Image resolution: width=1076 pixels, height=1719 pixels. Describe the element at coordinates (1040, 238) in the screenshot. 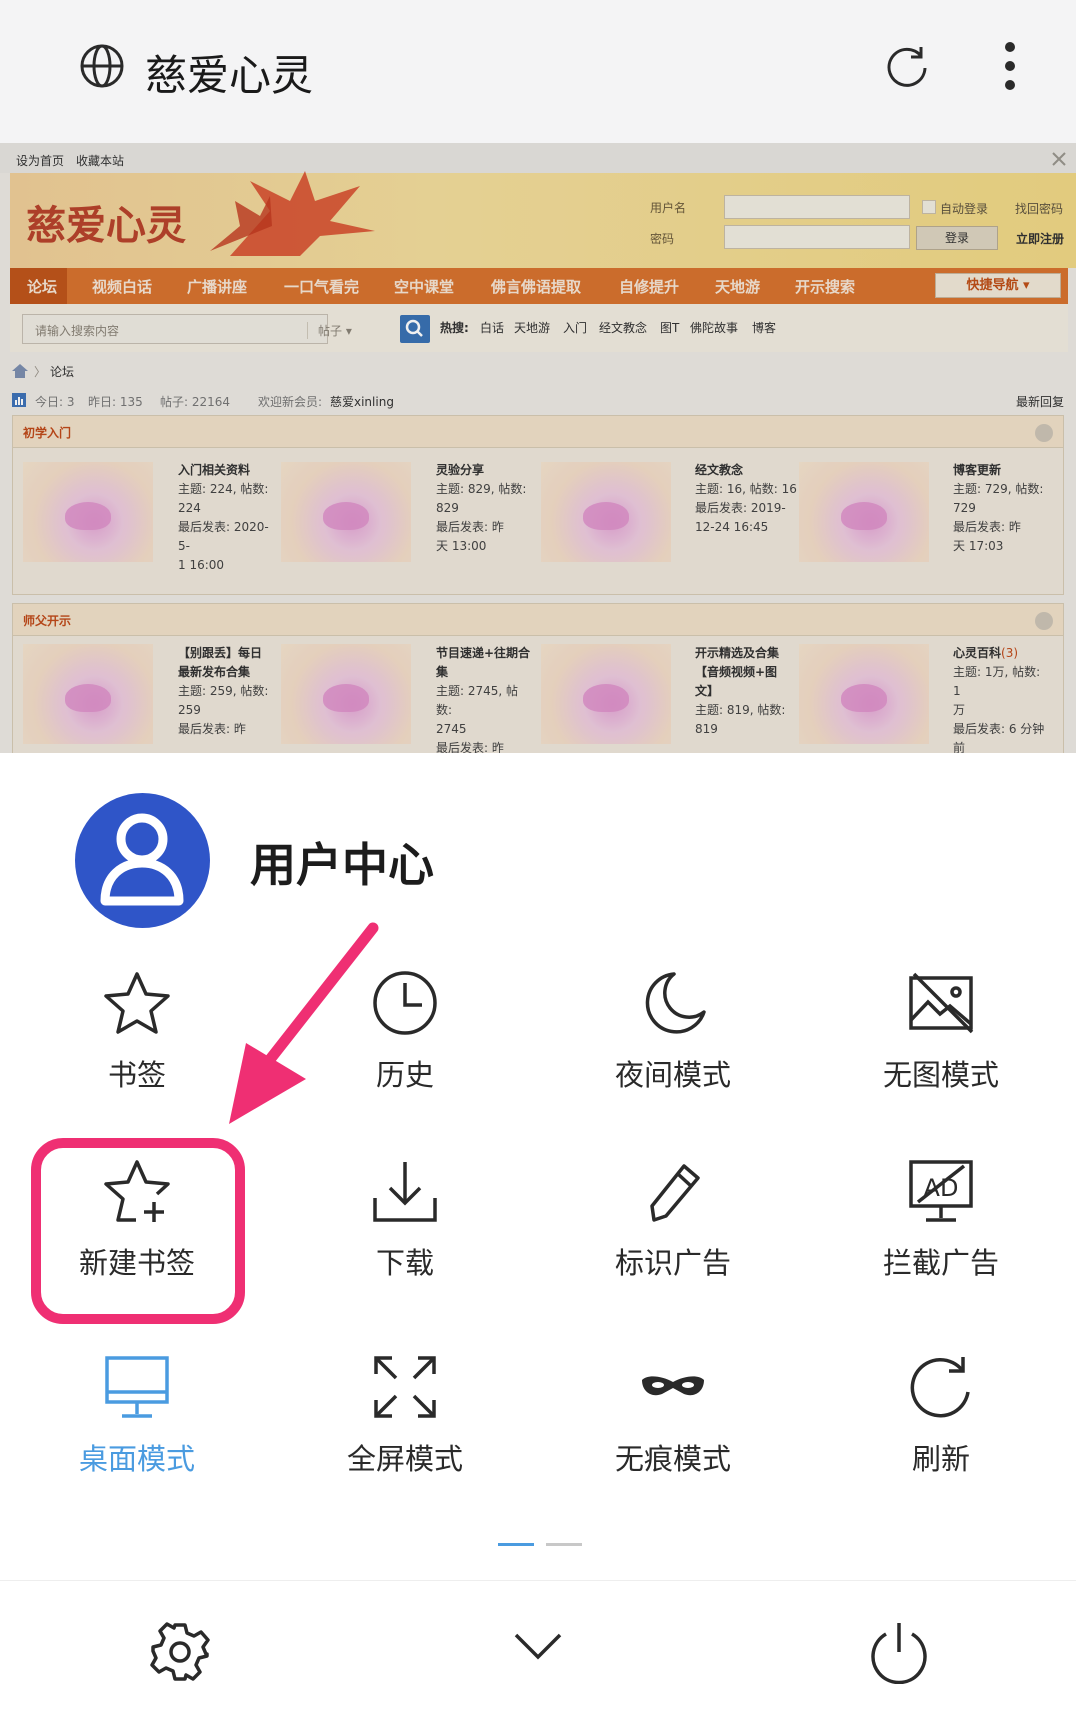

I see `register-link: 立即注册` at that location.